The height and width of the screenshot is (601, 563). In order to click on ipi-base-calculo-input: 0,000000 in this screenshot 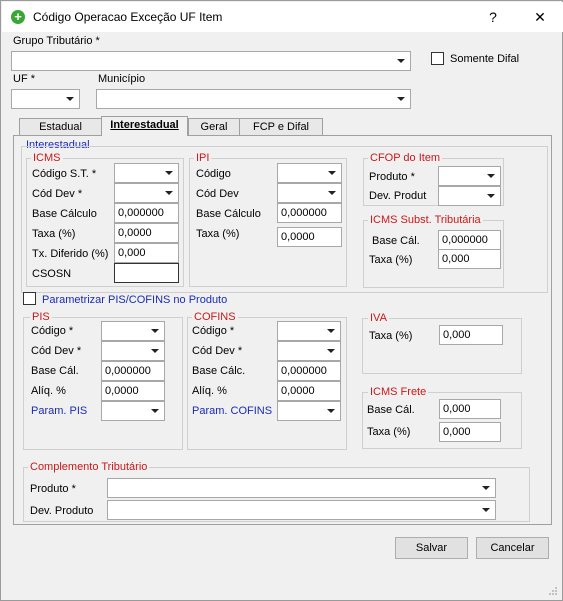, I will do `click(309, 213)`.